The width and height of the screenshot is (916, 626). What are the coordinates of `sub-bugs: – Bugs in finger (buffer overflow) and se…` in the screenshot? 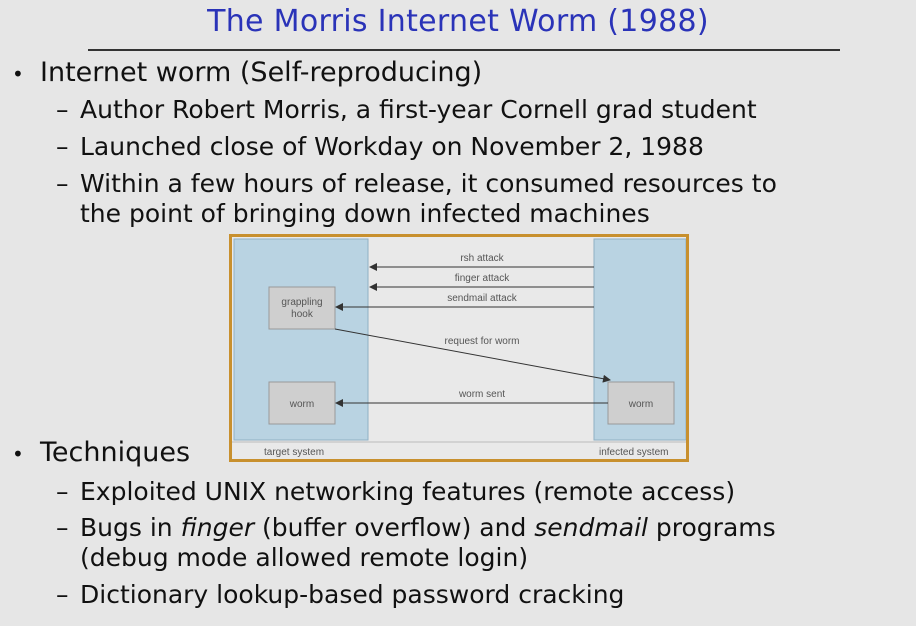 It's located at (416, 528).